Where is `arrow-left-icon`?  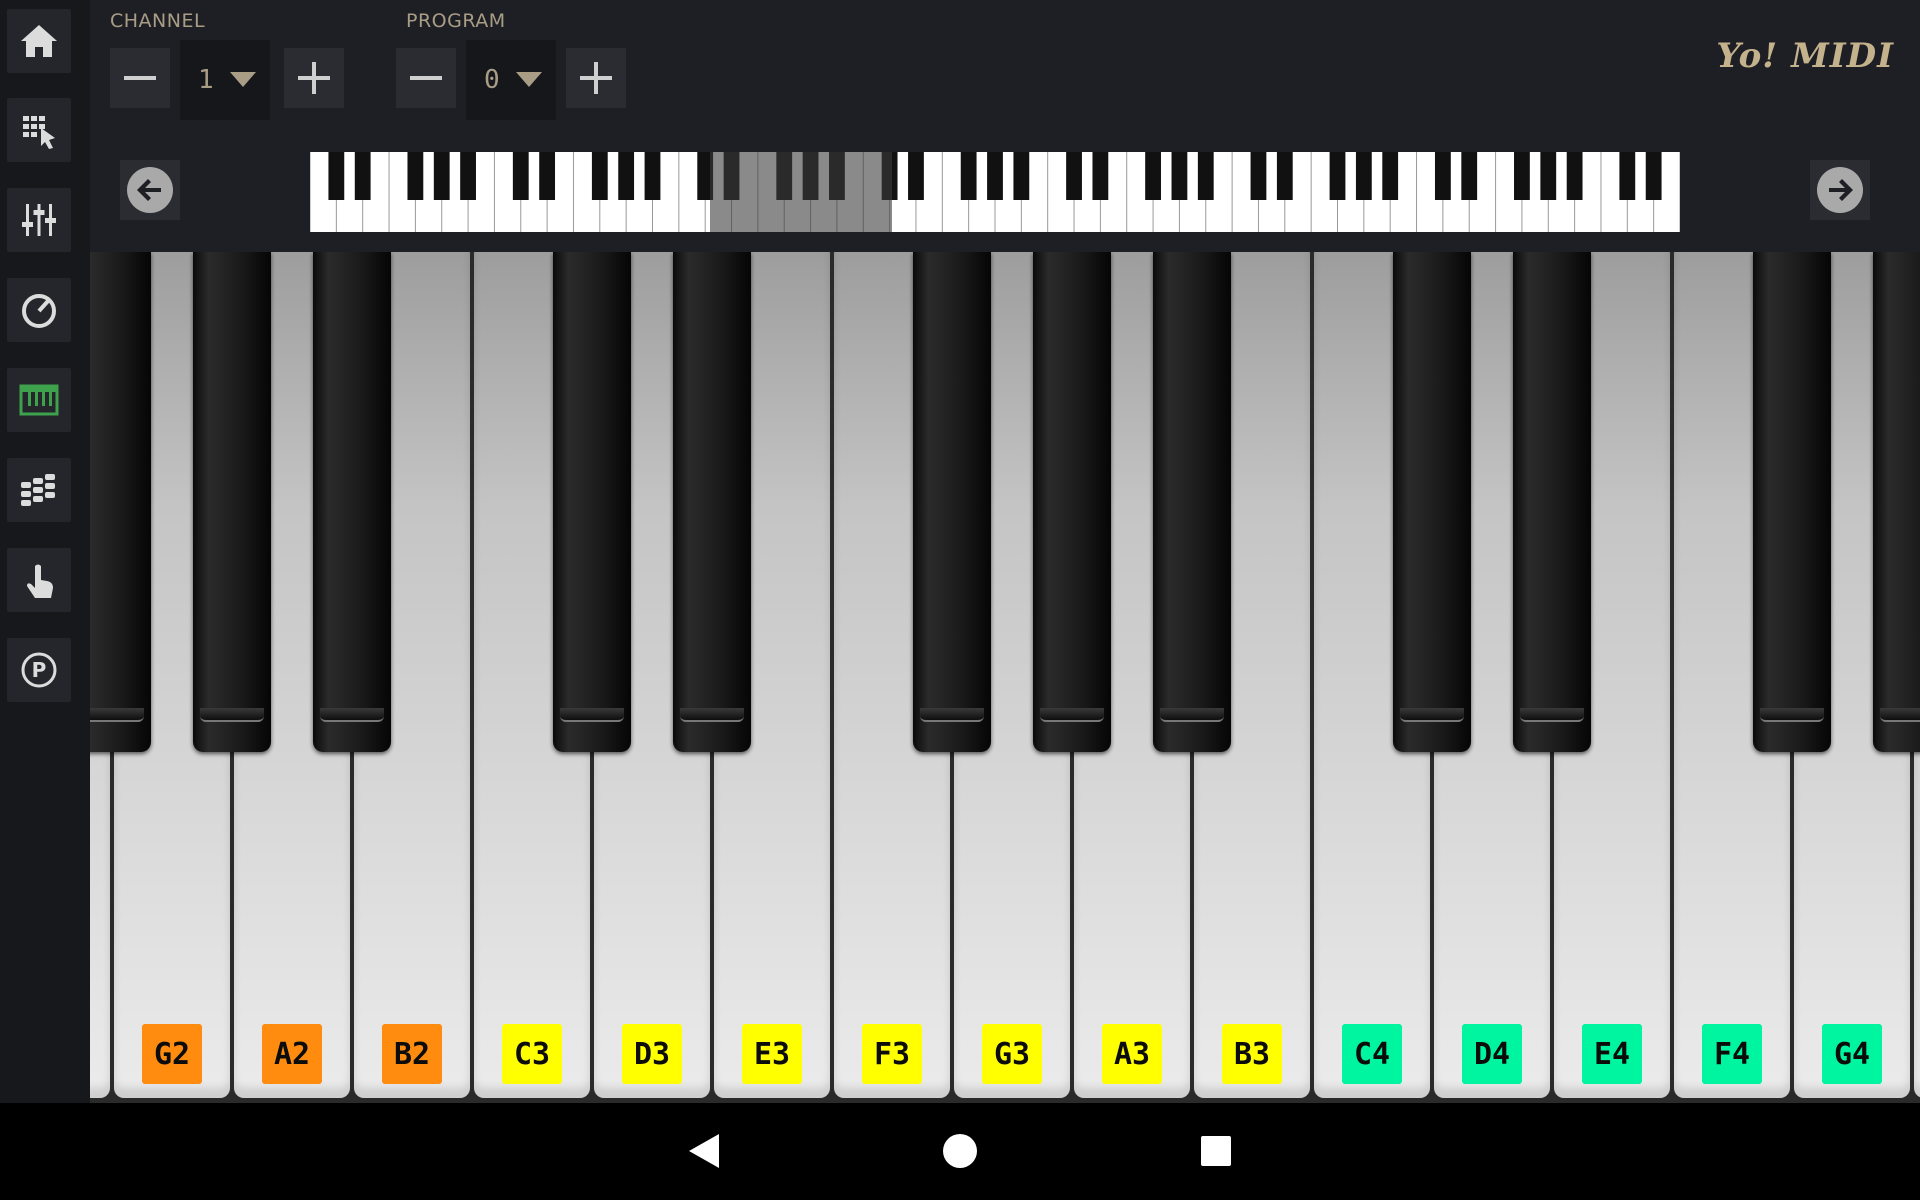
arrow-left-icon is located at coordinates (149, 190).